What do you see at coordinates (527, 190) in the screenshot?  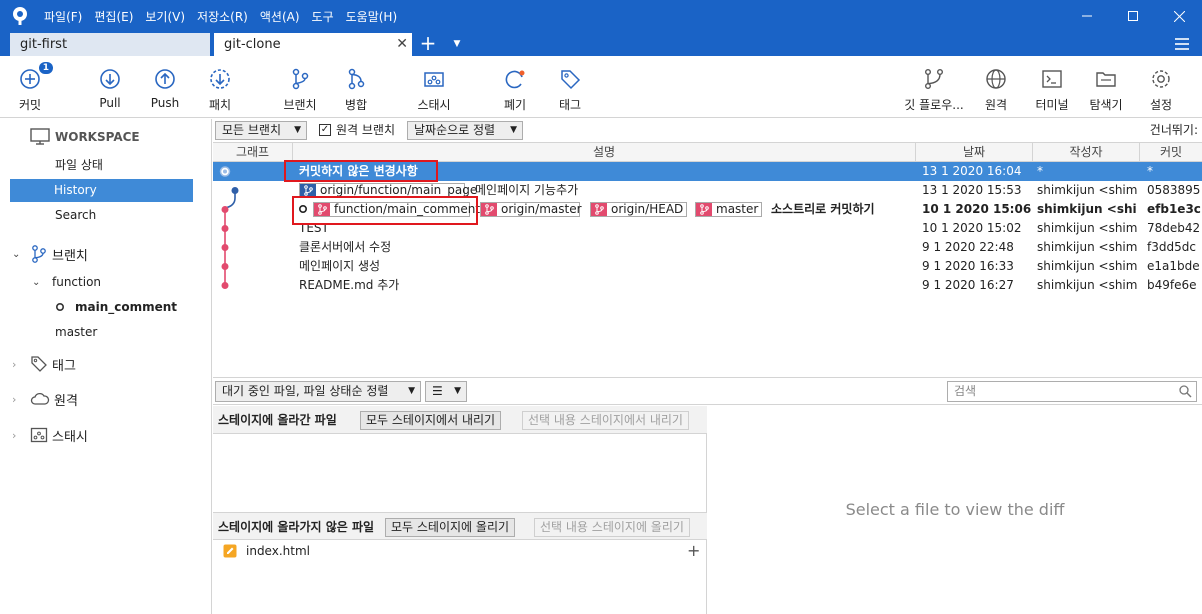 I see `commit-description: 메인페이지 기능추가` at bounding box center [527, 190].